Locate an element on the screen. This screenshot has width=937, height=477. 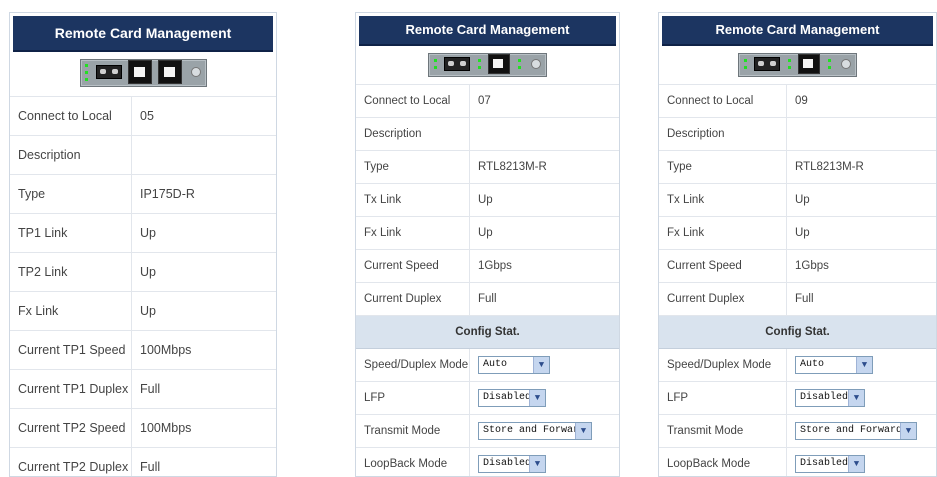
table-row: Type IP175D-R is located at coordinates (143, 194).